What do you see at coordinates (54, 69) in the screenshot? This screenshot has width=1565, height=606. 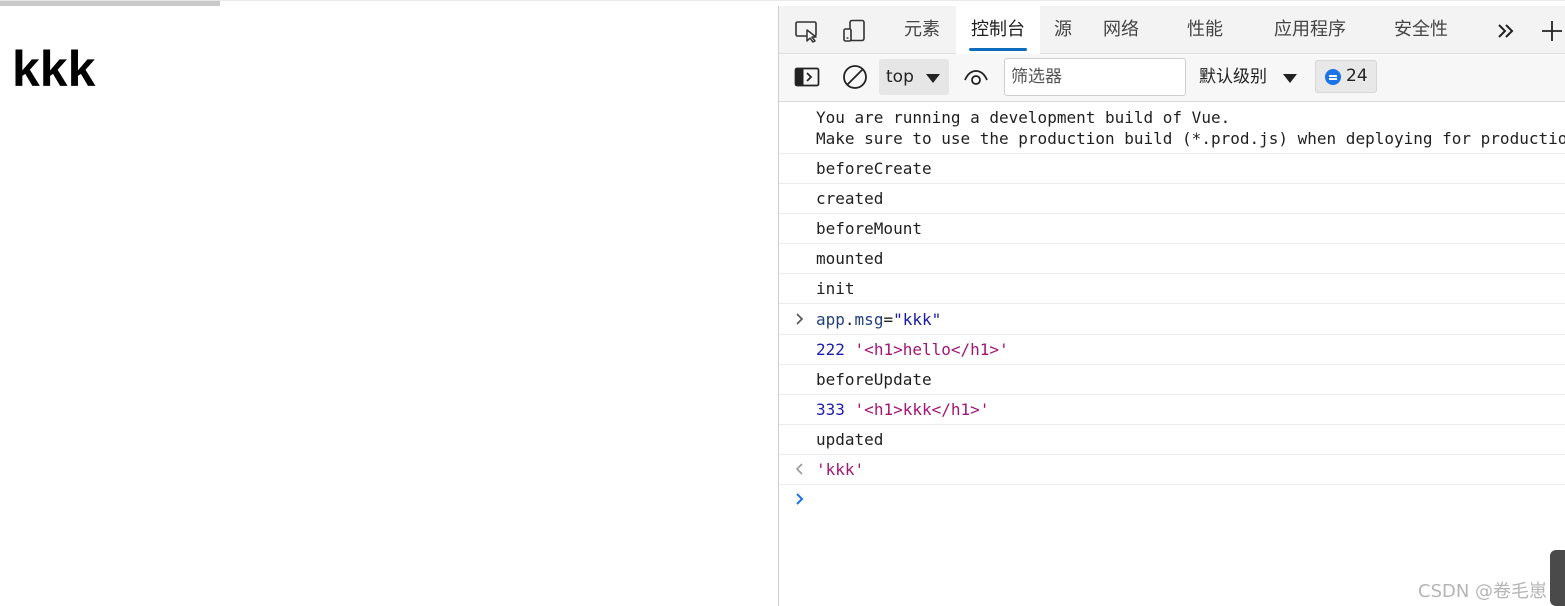 I see `page-heading: kkk` at bounding box center [54, 69].